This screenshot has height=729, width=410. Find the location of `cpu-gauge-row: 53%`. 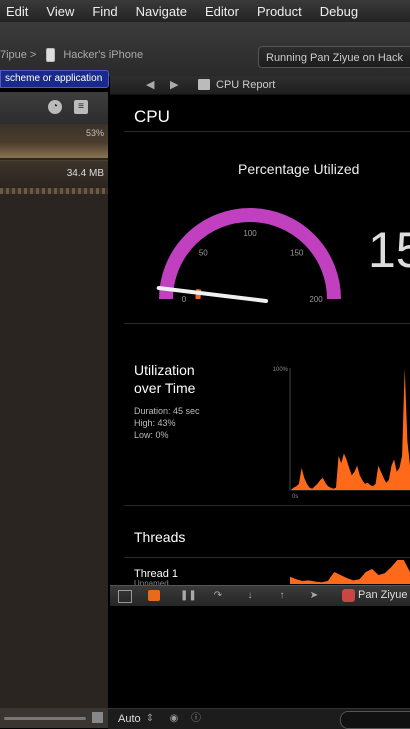

cpu-gauge-row: 53% is located at coordinates (54, 141).